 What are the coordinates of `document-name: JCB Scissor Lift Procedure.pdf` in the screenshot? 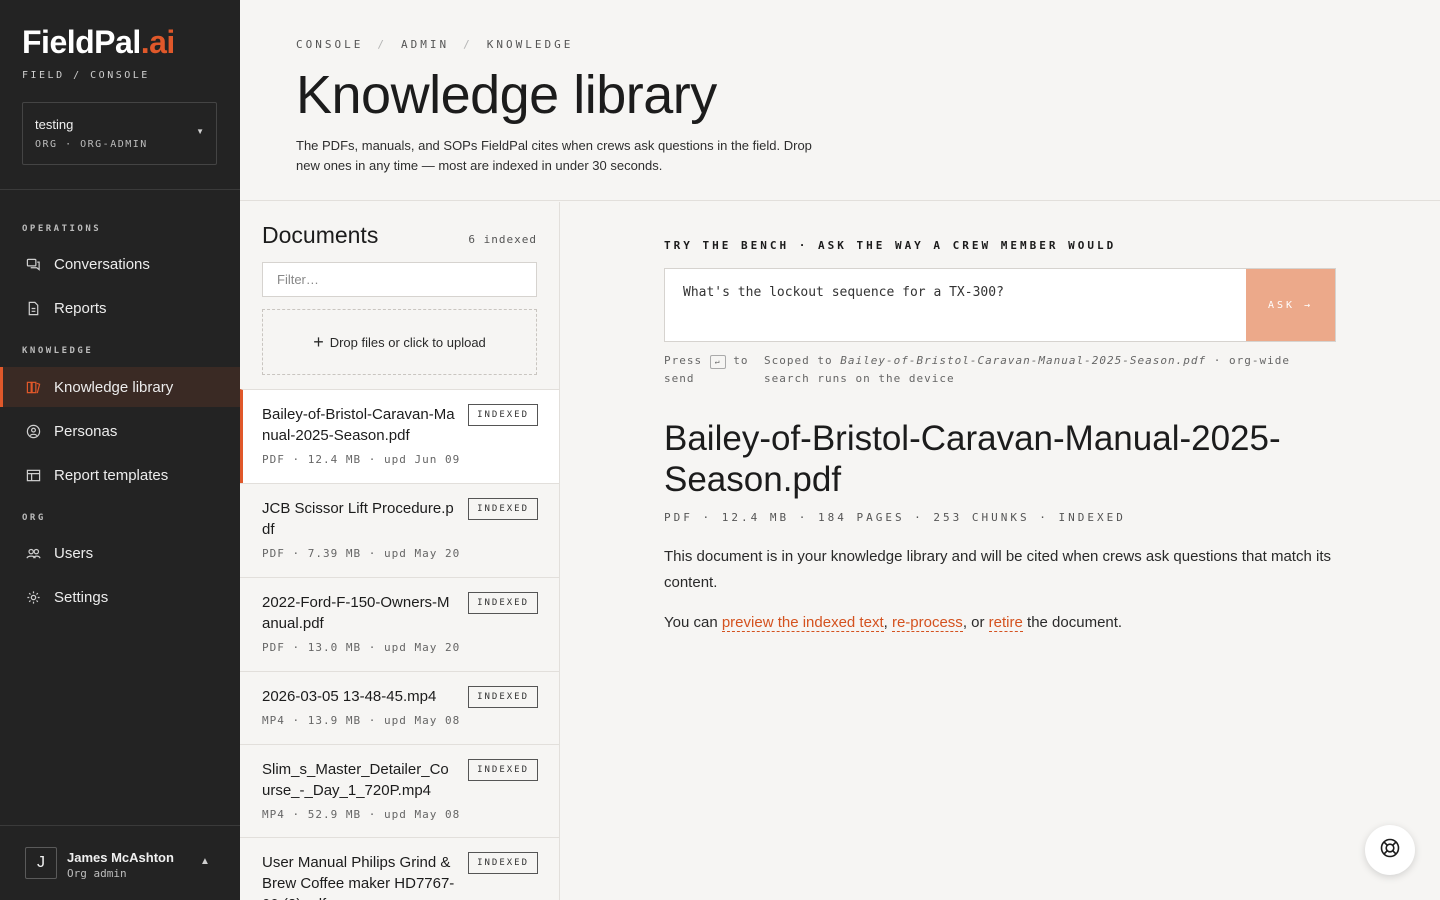 It's located at (358, 519).